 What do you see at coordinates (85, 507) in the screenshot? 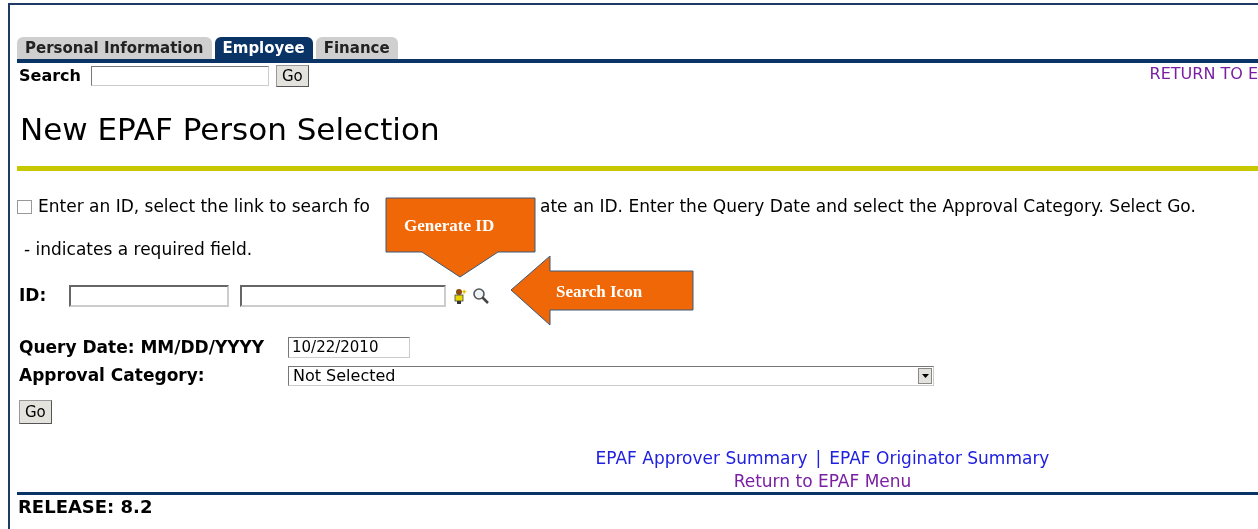
I see `release-label: RELEASE: 8.2` at bounding box center [85, 507].